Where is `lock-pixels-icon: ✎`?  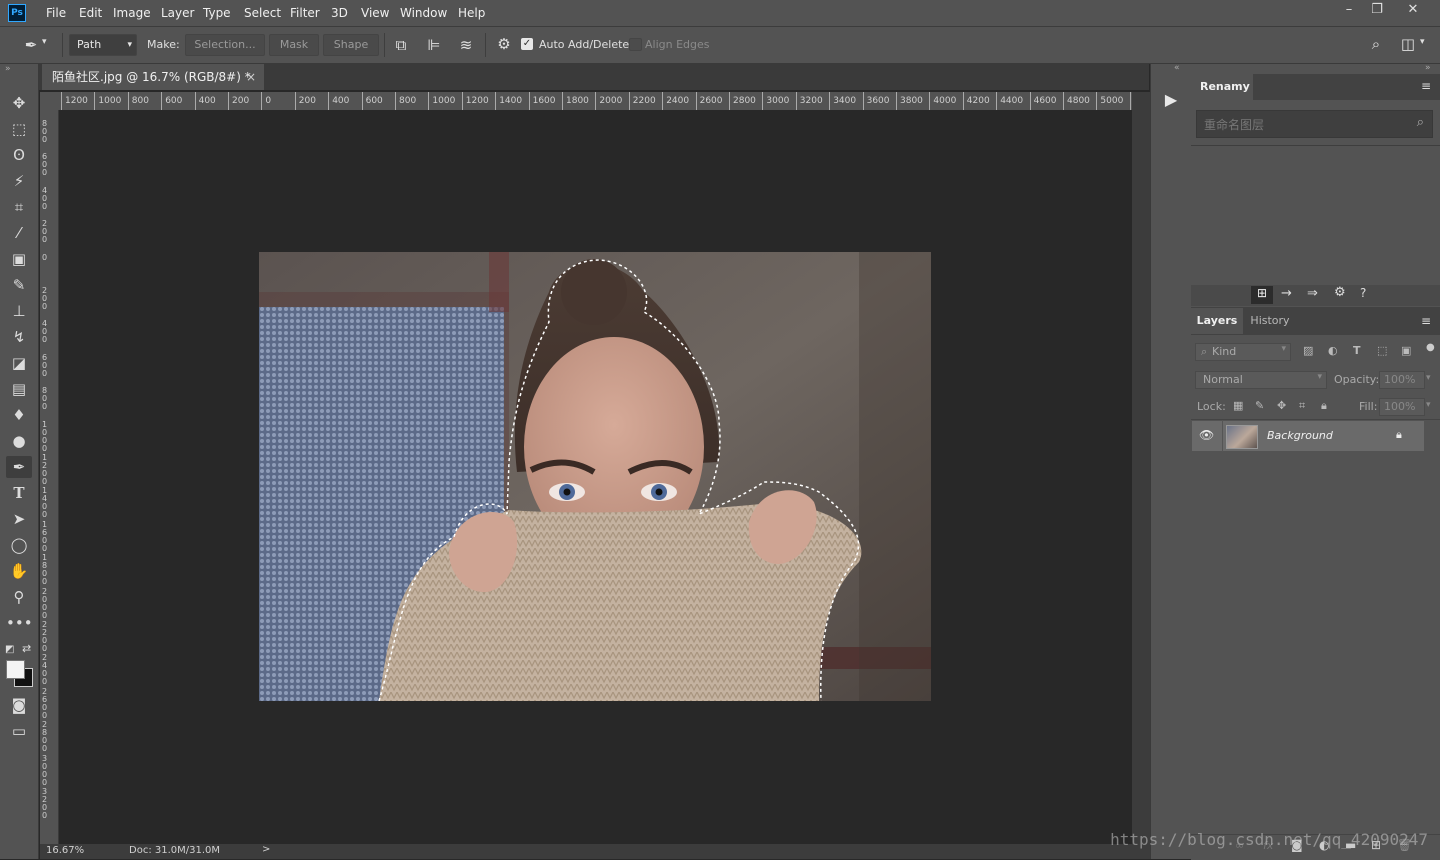
lock-pixels-icon: ✎ is located at coordinates (1259, 405).